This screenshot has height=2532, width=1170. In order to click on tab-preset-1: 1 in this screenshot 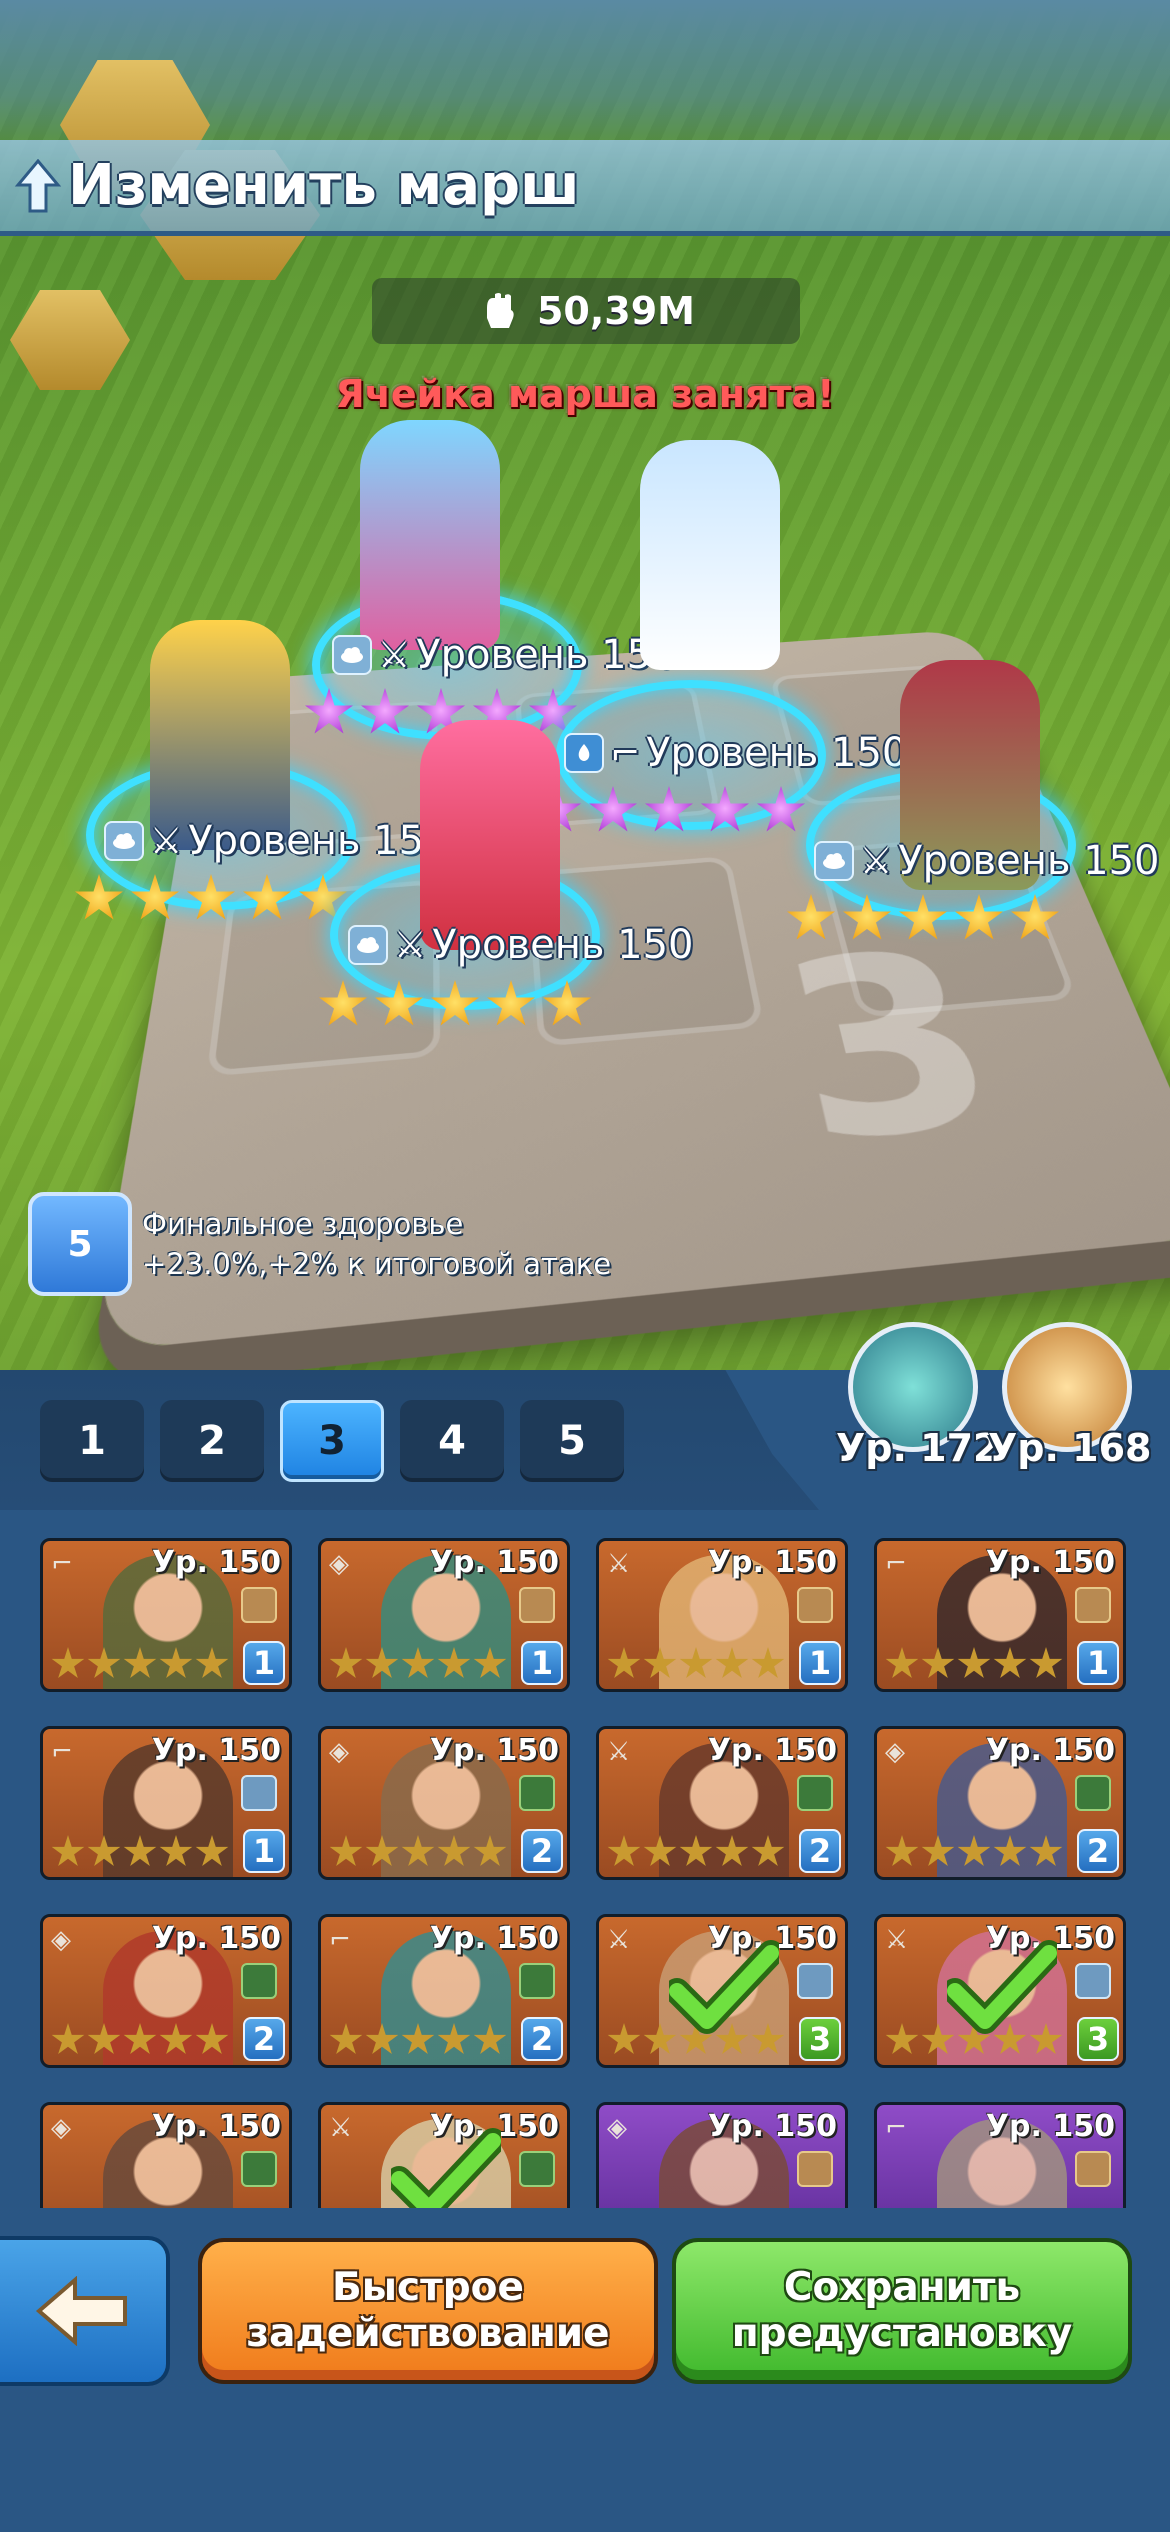, I will do `click(92, 1441)`.